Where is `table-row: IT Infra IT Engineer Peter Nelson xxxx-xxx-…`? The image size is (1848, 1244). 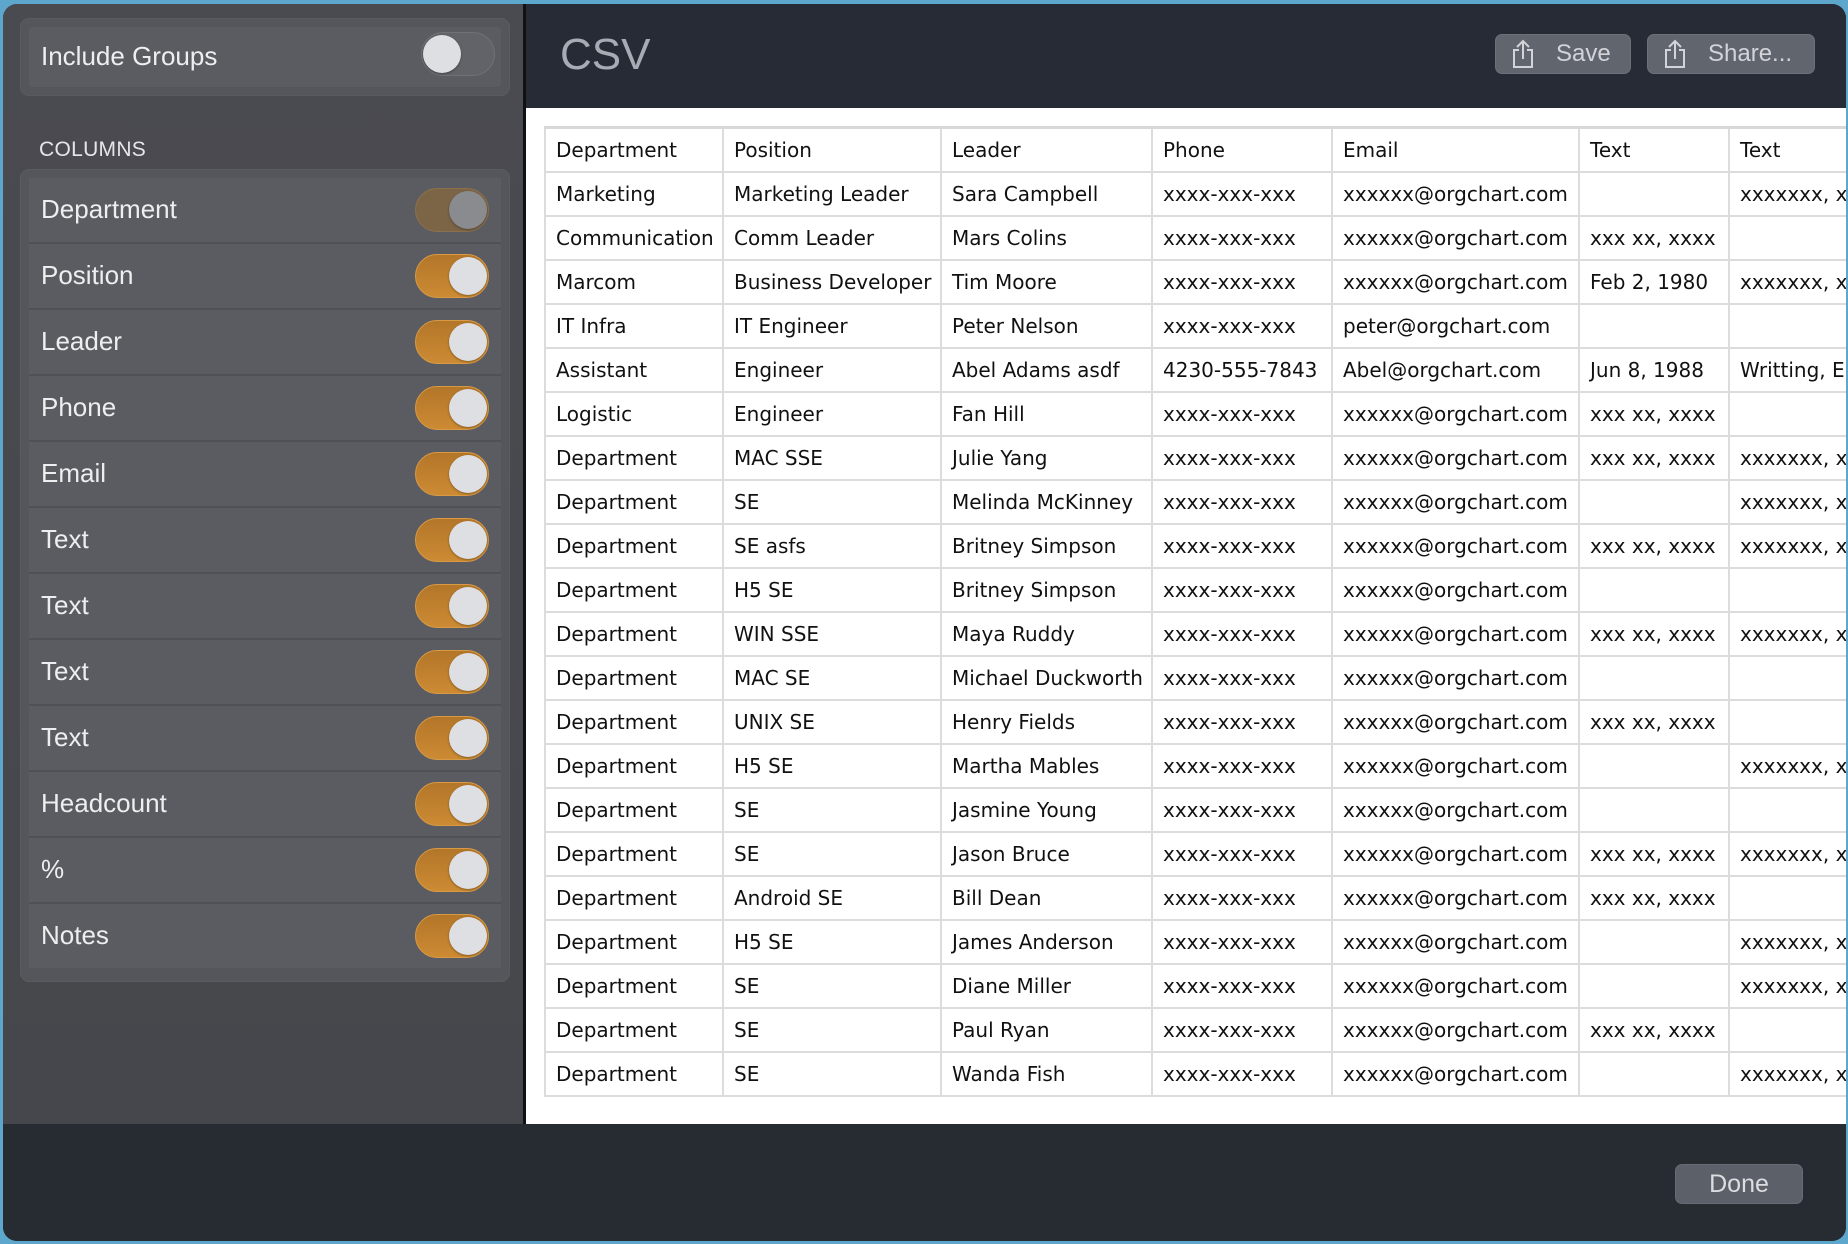
table-row: IT Infra IT Engineer Peter Nelson xxxx-xxx-… is located at coordinates (1195, 326).